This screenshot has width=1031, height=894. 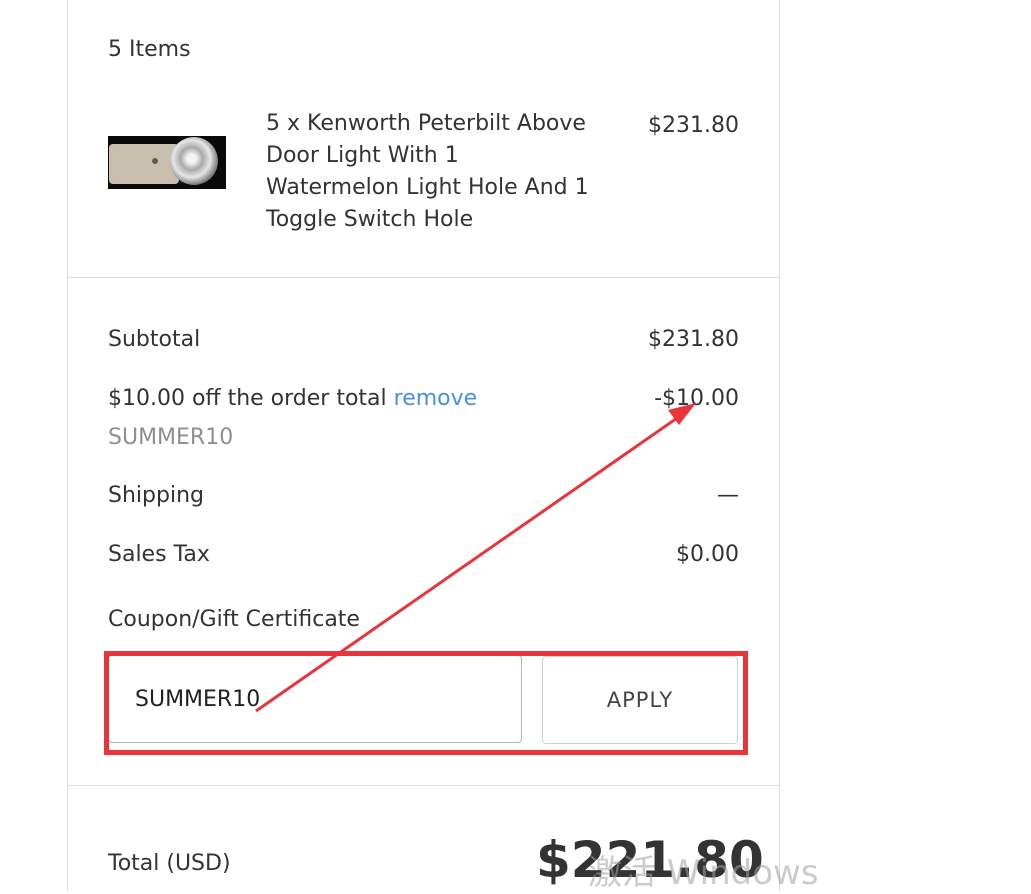 What do you see at coordinates (234, 619) in the screenshot?
I see `coupon-label: Coupon/Gift Certificate` at bounding box center [234, 619].